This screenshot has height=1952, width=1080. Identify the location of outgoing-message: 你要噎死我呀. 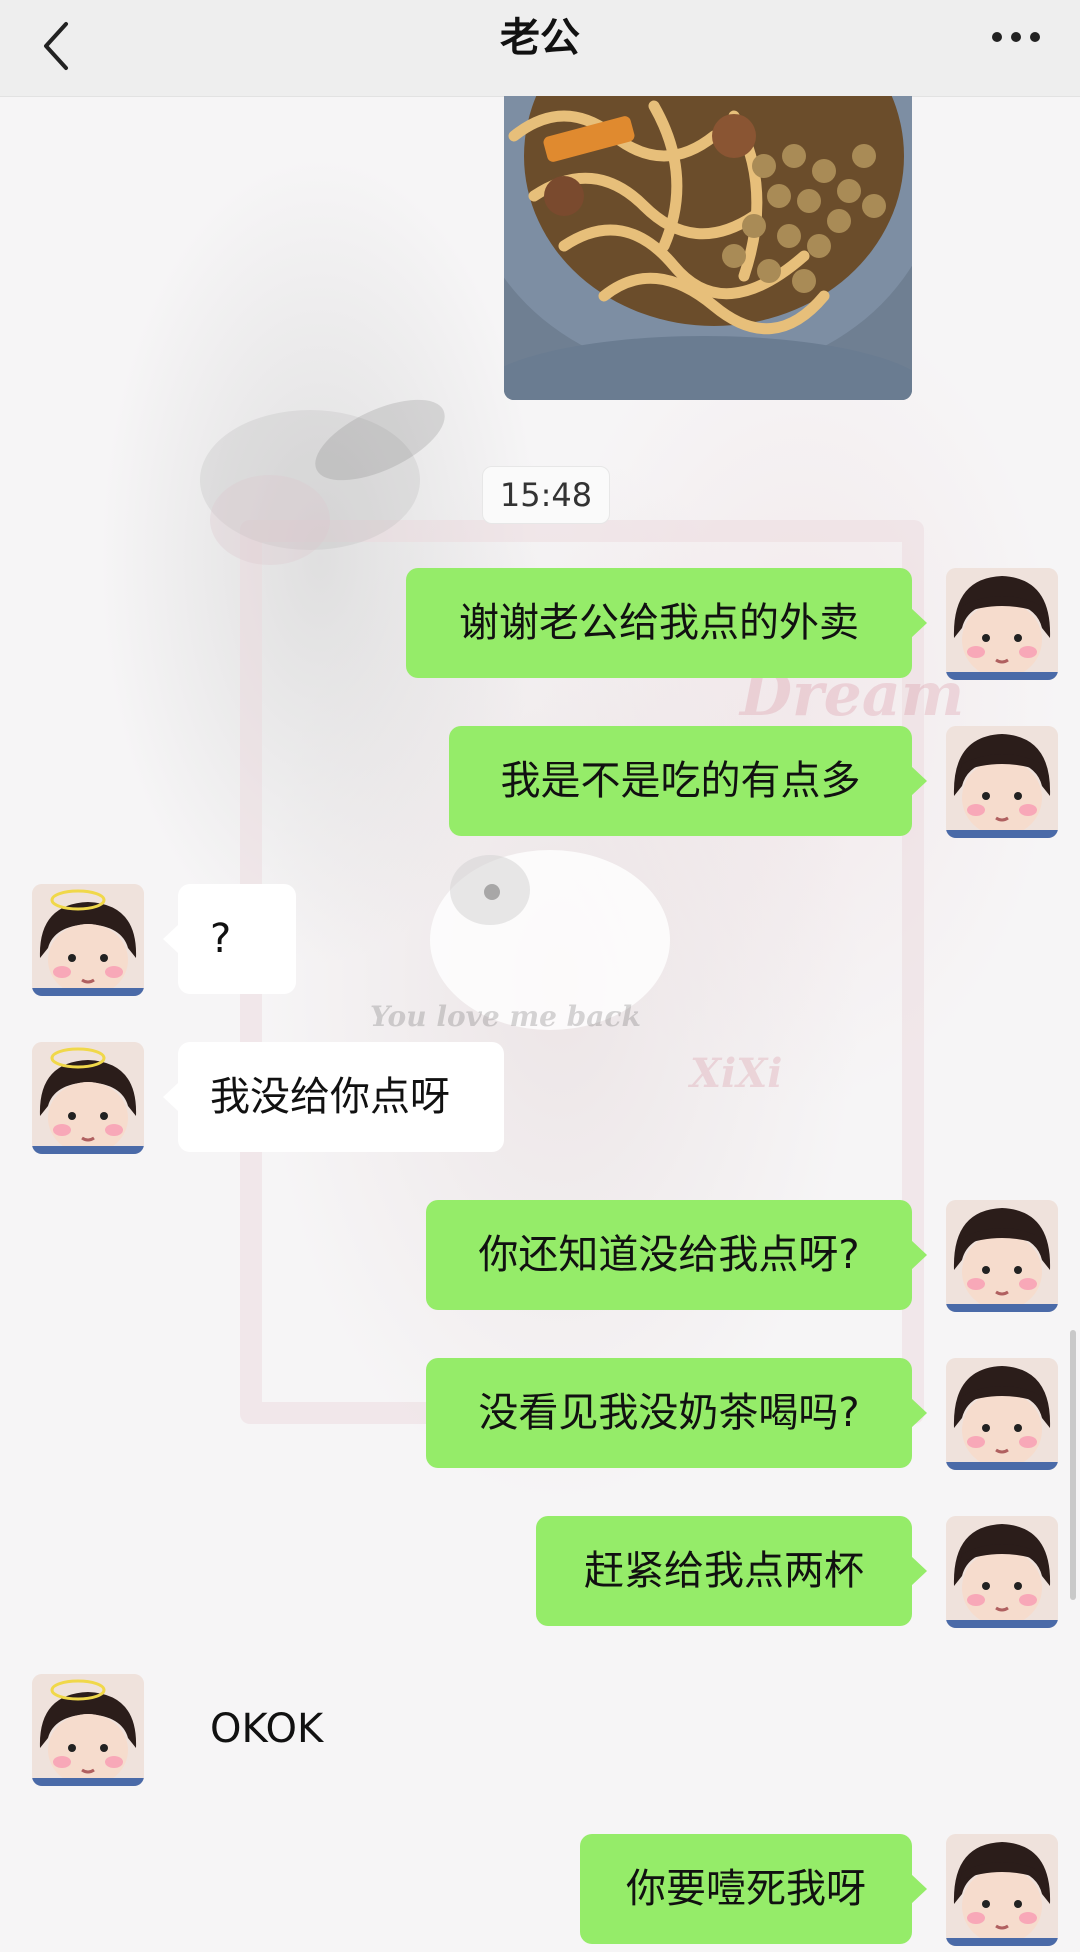
(753, 1889).